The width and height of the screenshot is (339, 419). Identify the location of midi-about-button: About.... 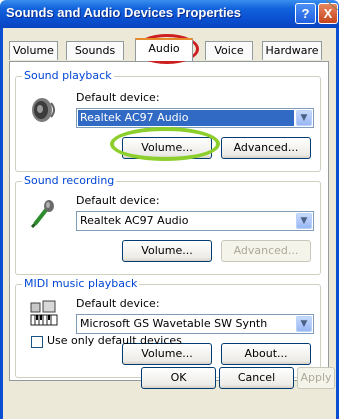
(266, 354).